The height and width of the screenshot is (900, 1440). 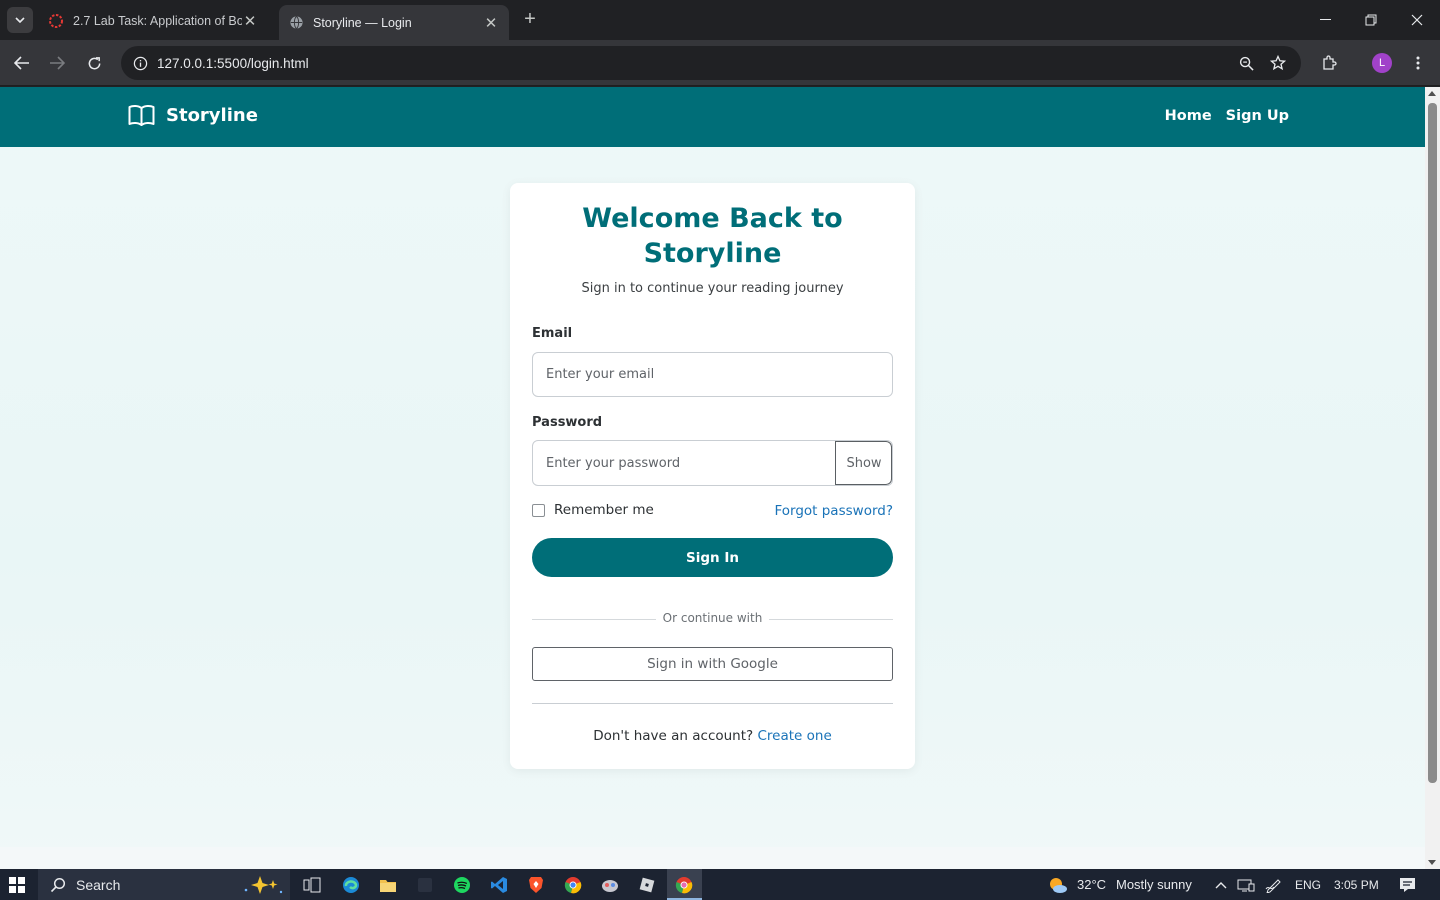 I want to click on roblox-icon, so click(x=647, y=885).